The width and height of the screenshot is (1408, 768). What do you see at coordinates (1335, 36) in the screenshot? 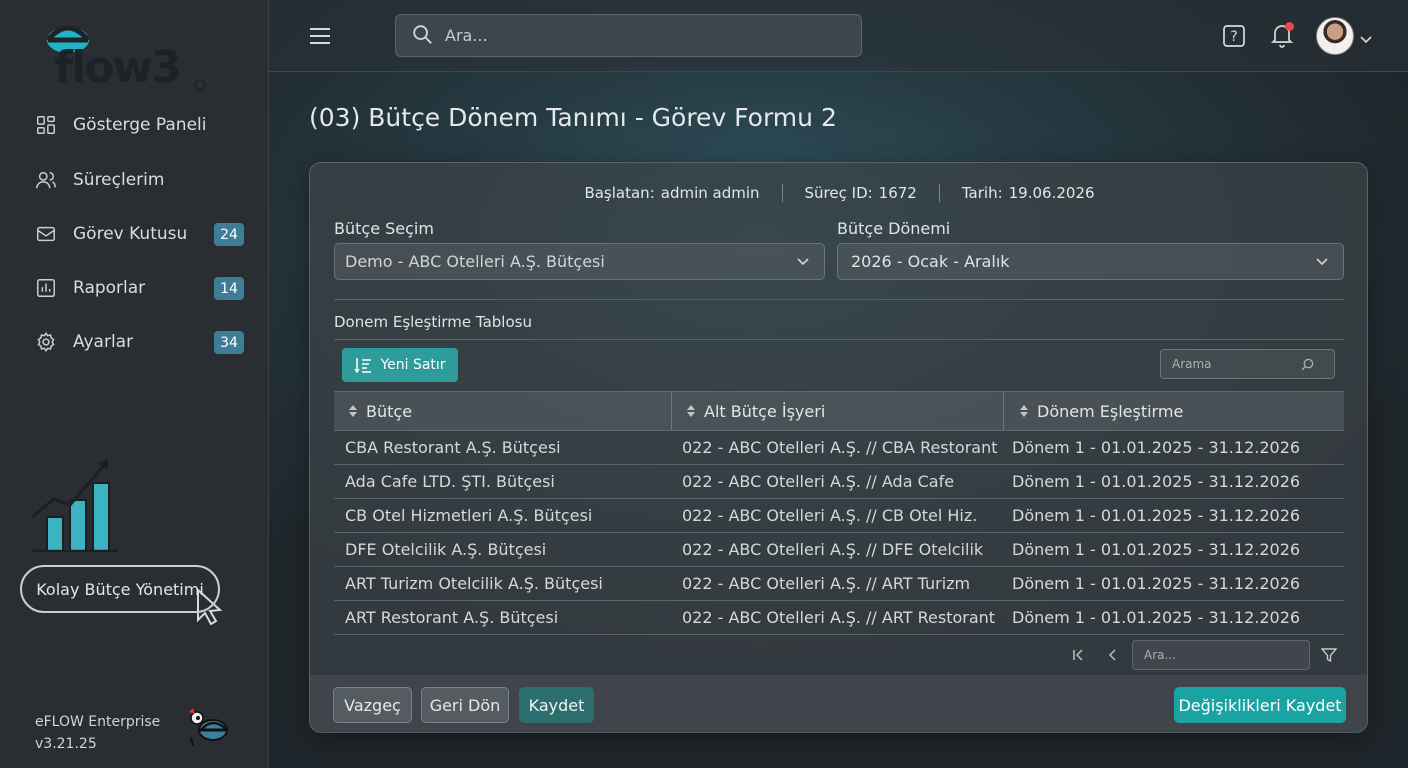
I see `user-avatar` at bounding box center [1335, 36].